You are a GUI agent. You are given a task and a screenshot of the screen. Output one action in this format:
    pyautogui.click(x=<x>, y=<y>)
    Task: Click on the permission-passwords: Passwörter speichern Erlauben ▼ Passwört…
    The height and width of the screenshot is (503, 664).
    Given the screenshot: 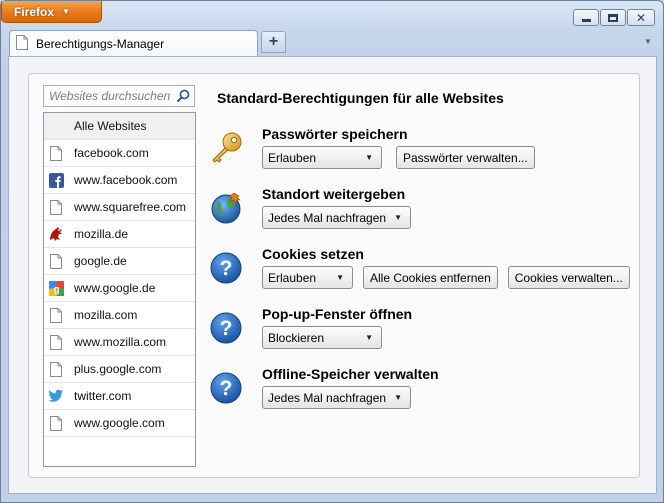 What is the action you would take?
    pyautogui.click(x=424, y=154)
    